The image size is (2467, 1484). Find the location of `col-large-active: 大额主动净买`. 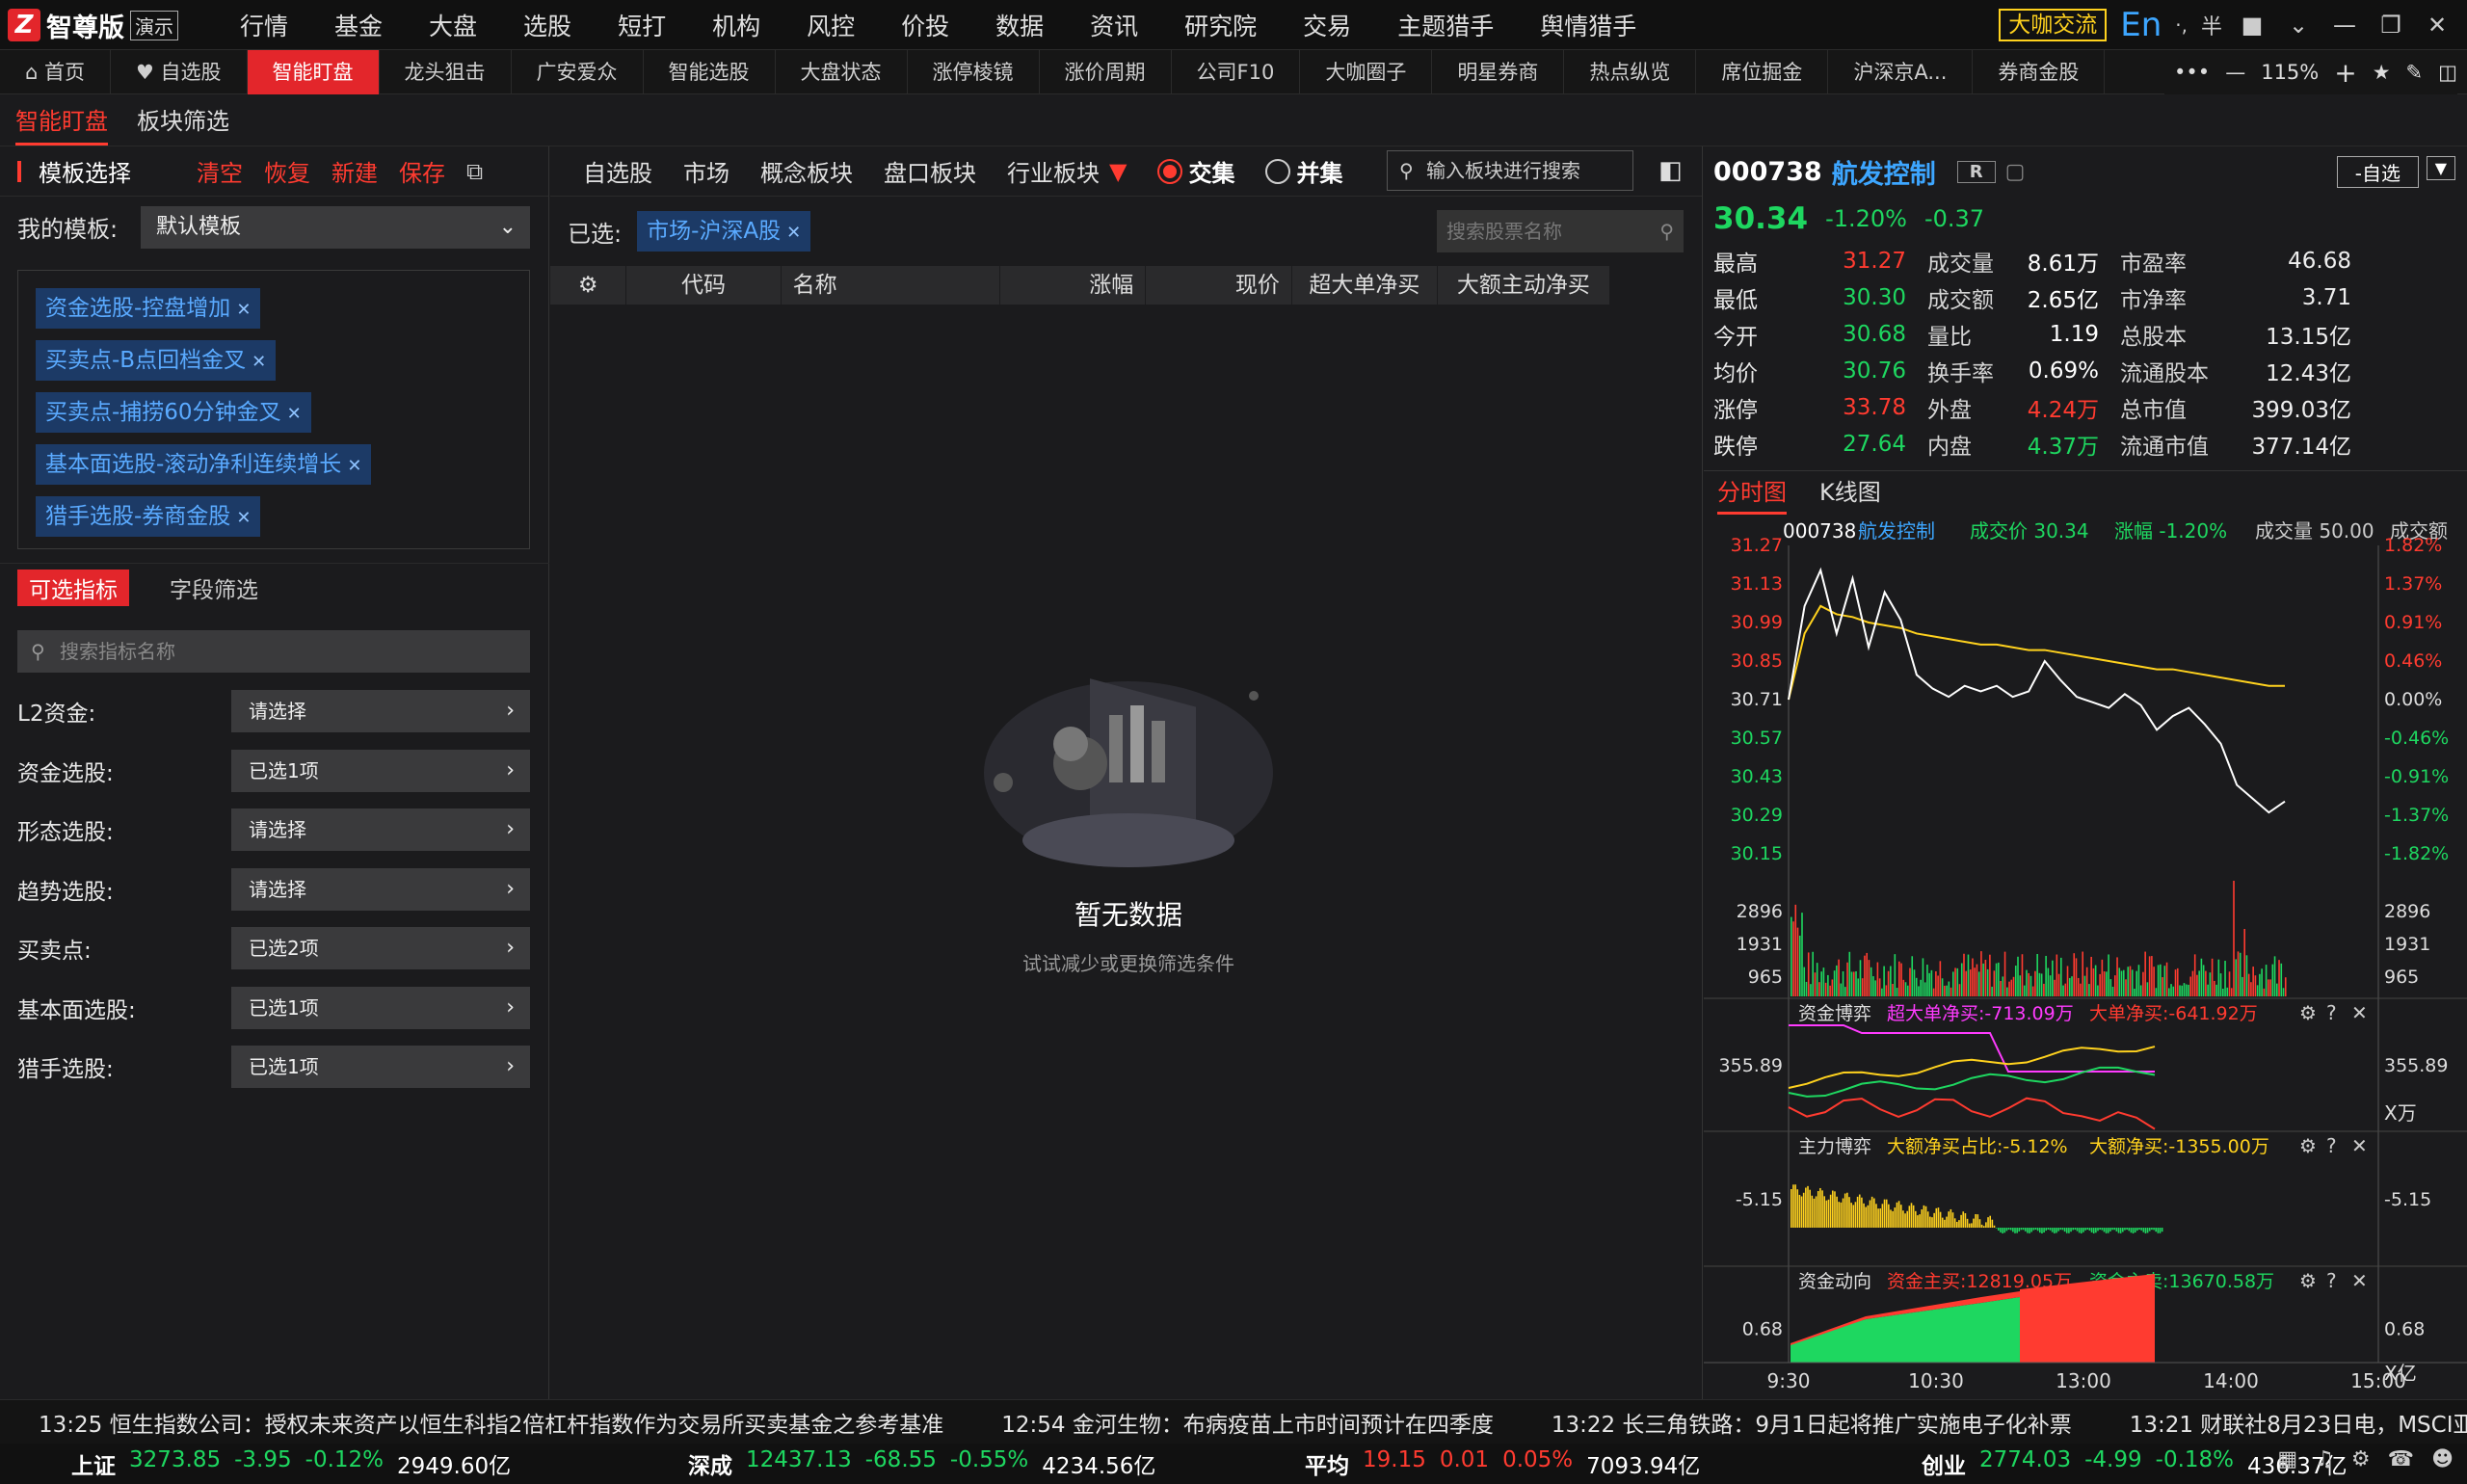

col-large-active: 大额主动净买 is located at coordinates (1524, 285).